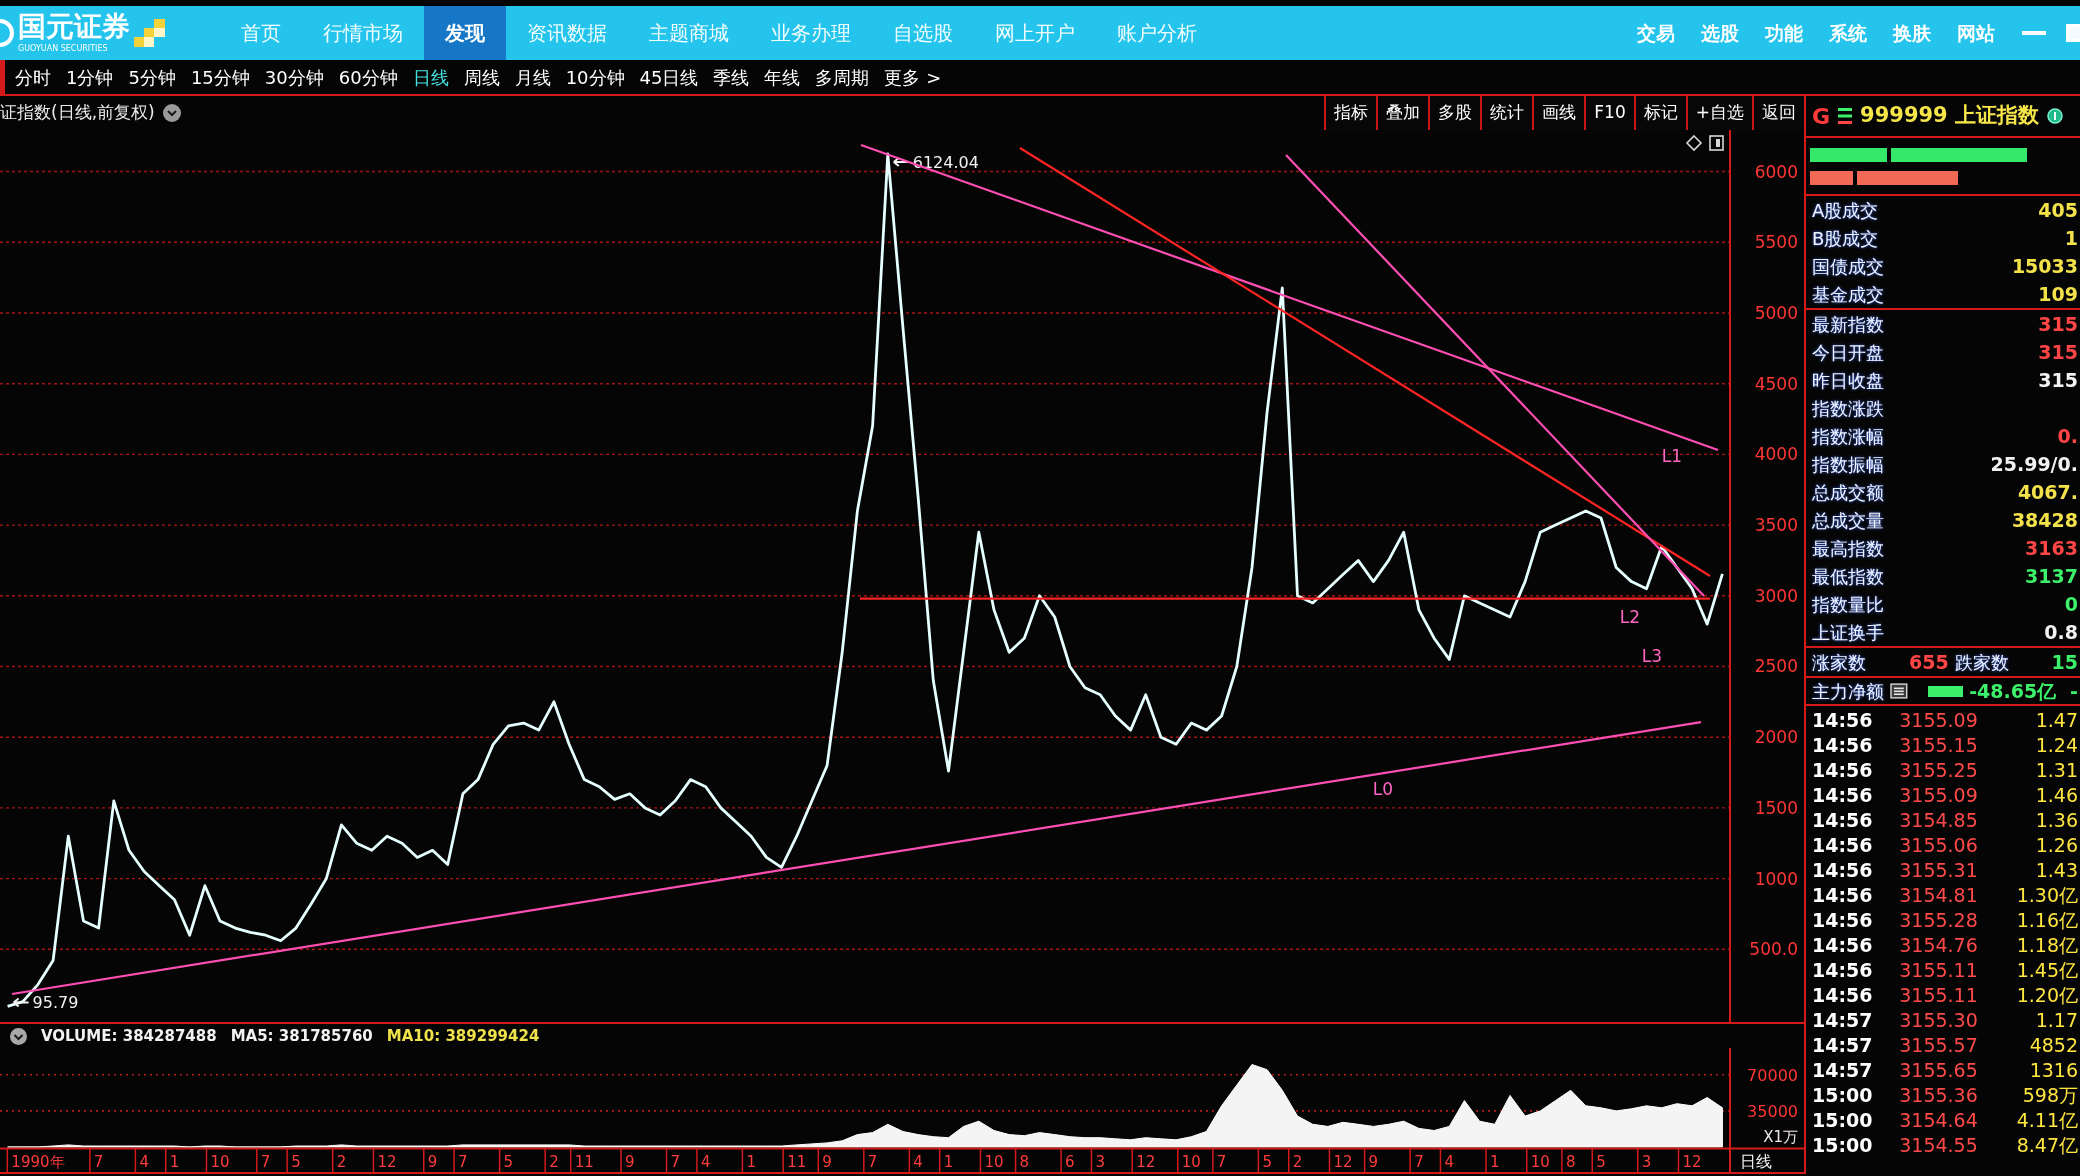  Describe the element at coordinates (2034, 464) in the screenshot. I see `stat-value: 25.99/0.` at that location.